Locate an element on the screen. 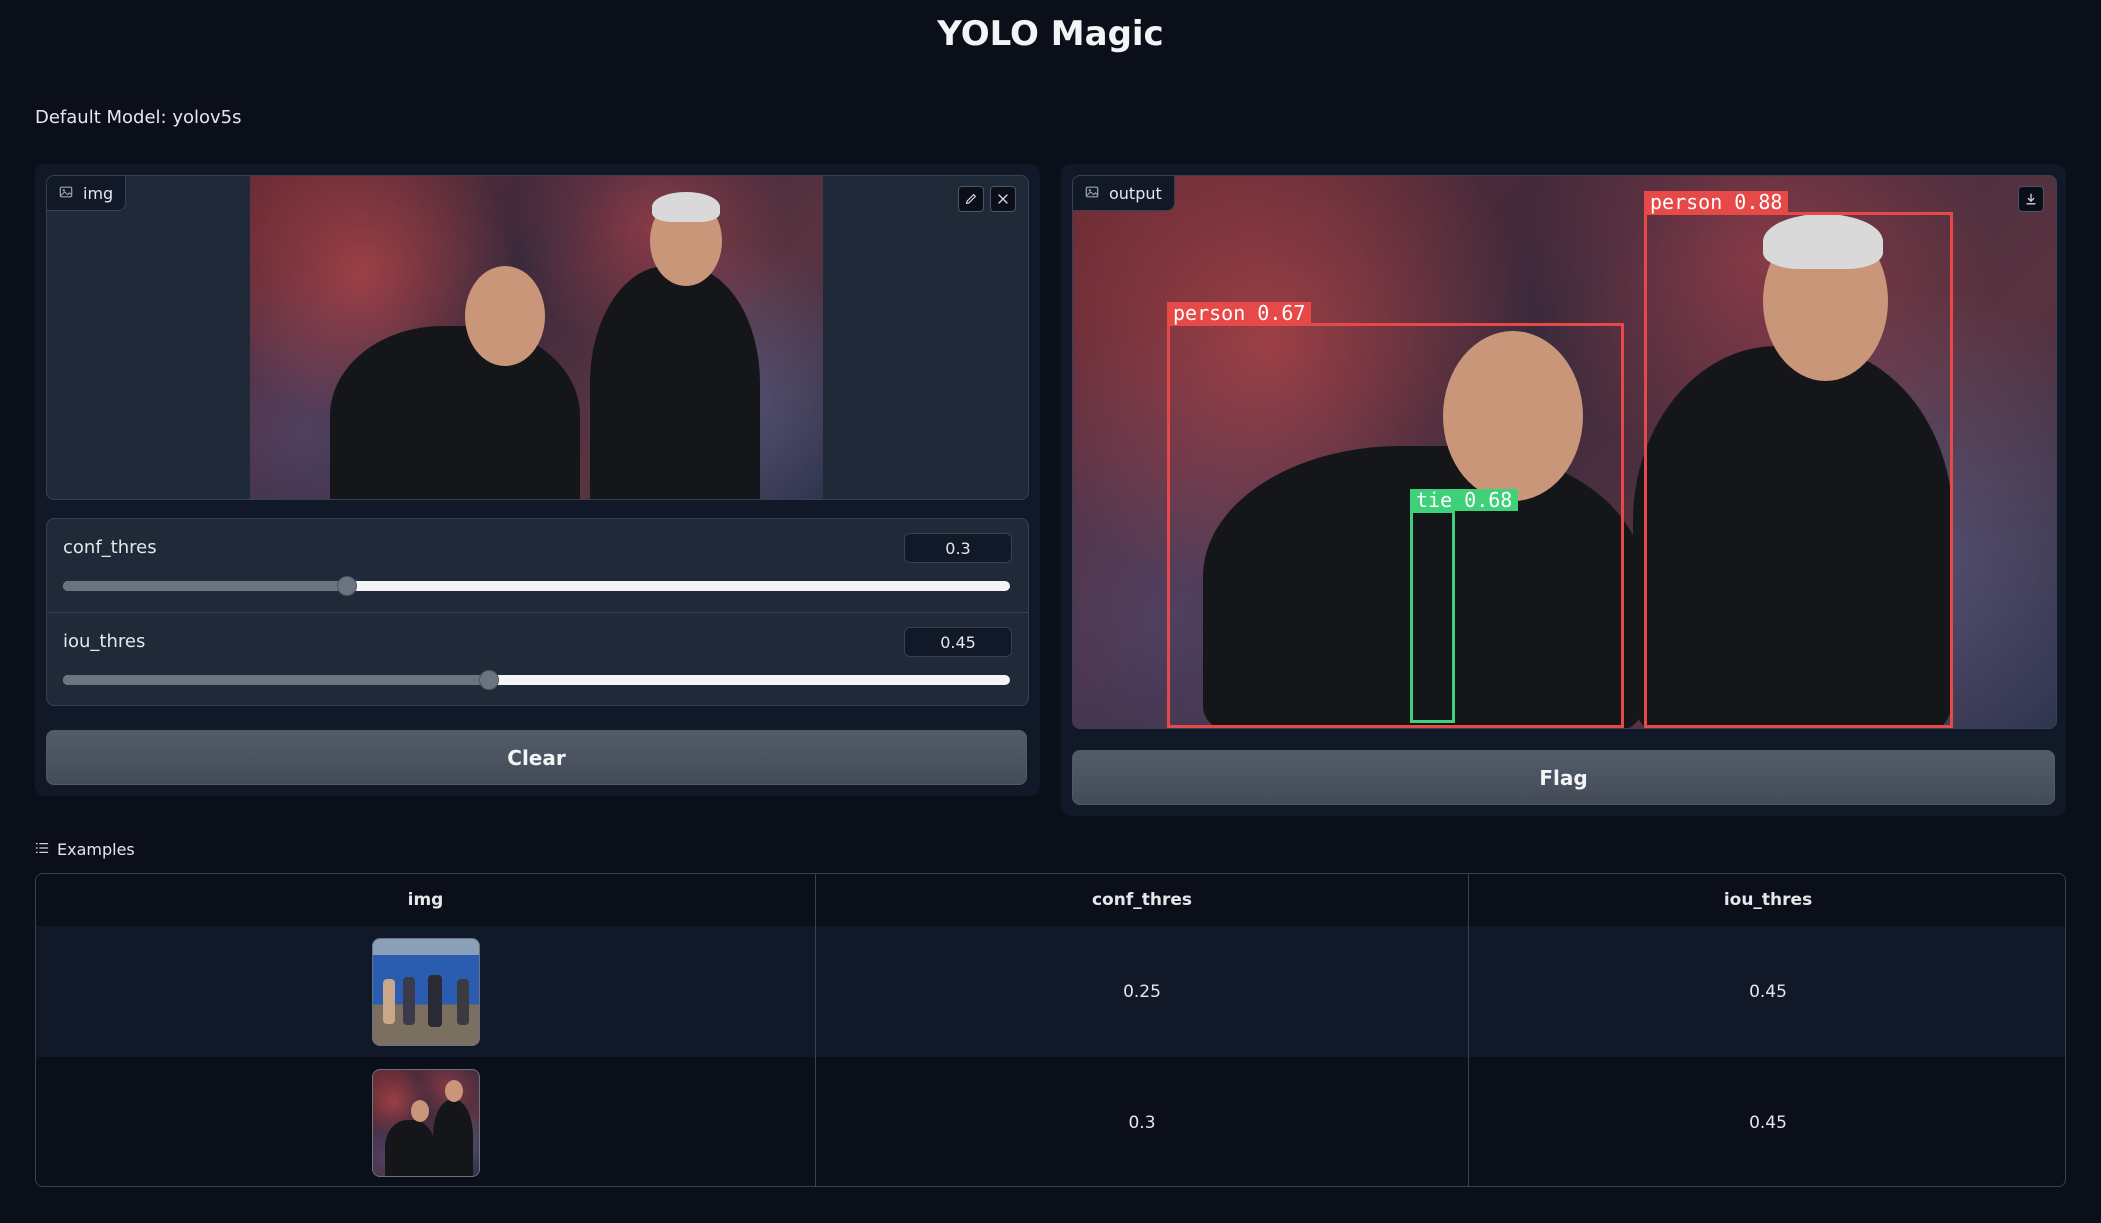 This screenshot has width=2101, height=1223. output-image-label: output is located at coordinates (1124, 193).